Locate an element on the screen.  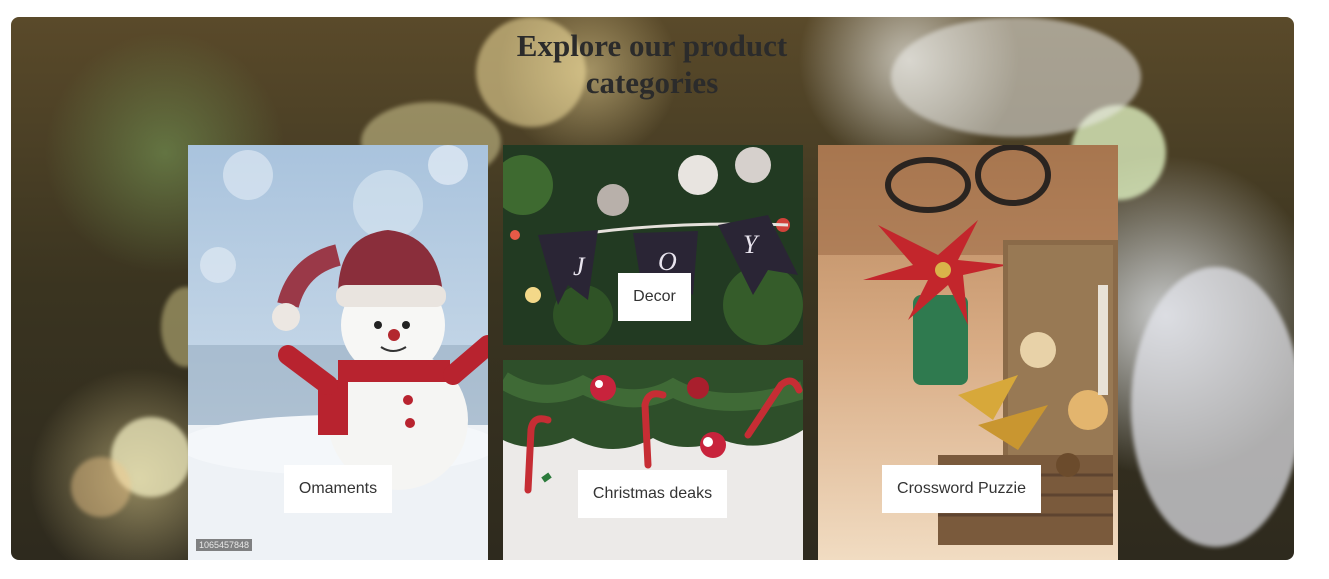
section-title: Explore our product categories is located at coordinates (652, 64).